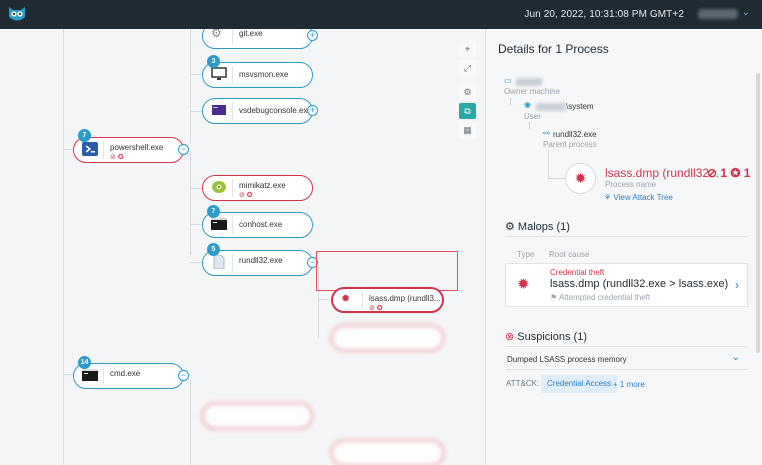  What do you see at coordinates (251, 33) in the screenshot?
I see `process-label: git.exe` at bounding box center [251, 33].